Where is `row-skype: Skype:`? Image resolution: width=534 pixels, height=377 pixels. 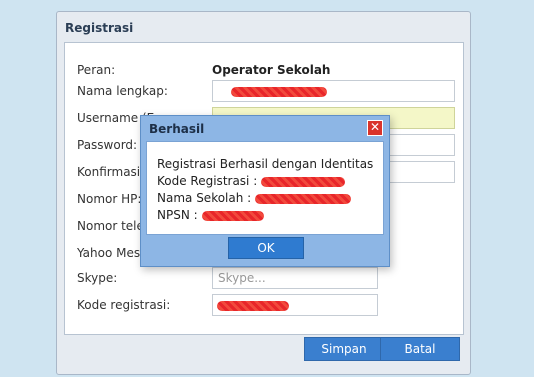 row-skype: Skype: is located at coordinates (267, 279).